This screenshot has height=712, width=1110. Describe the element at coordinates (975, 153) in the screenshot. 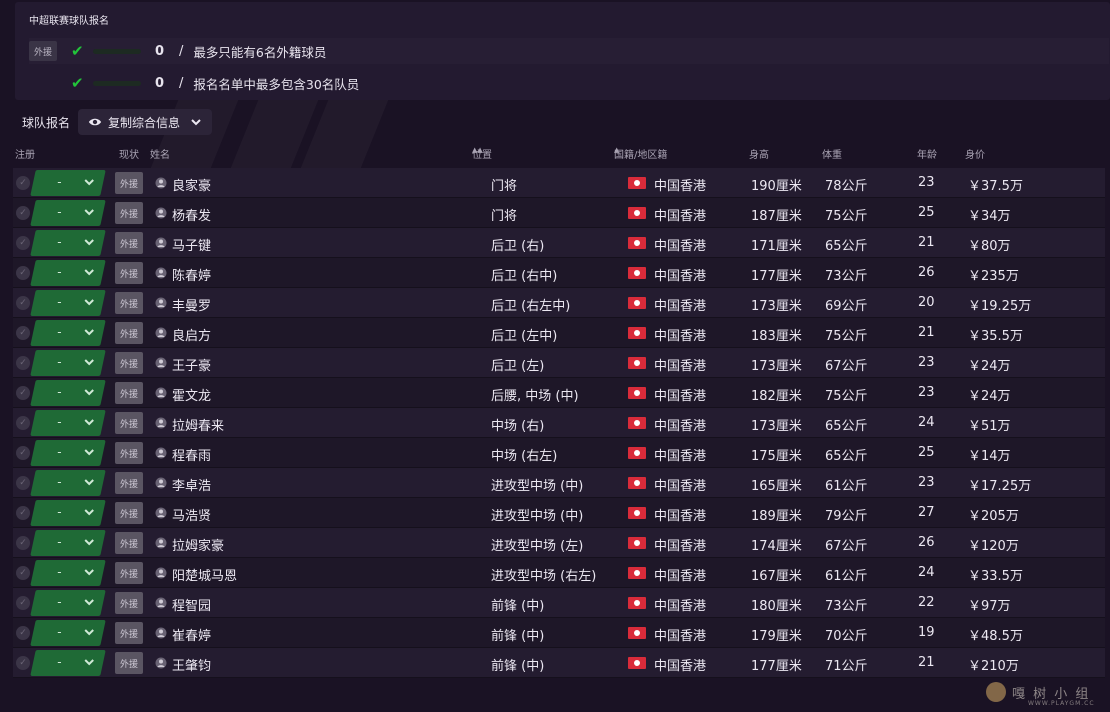

I see `col-value: 身价` at that location.